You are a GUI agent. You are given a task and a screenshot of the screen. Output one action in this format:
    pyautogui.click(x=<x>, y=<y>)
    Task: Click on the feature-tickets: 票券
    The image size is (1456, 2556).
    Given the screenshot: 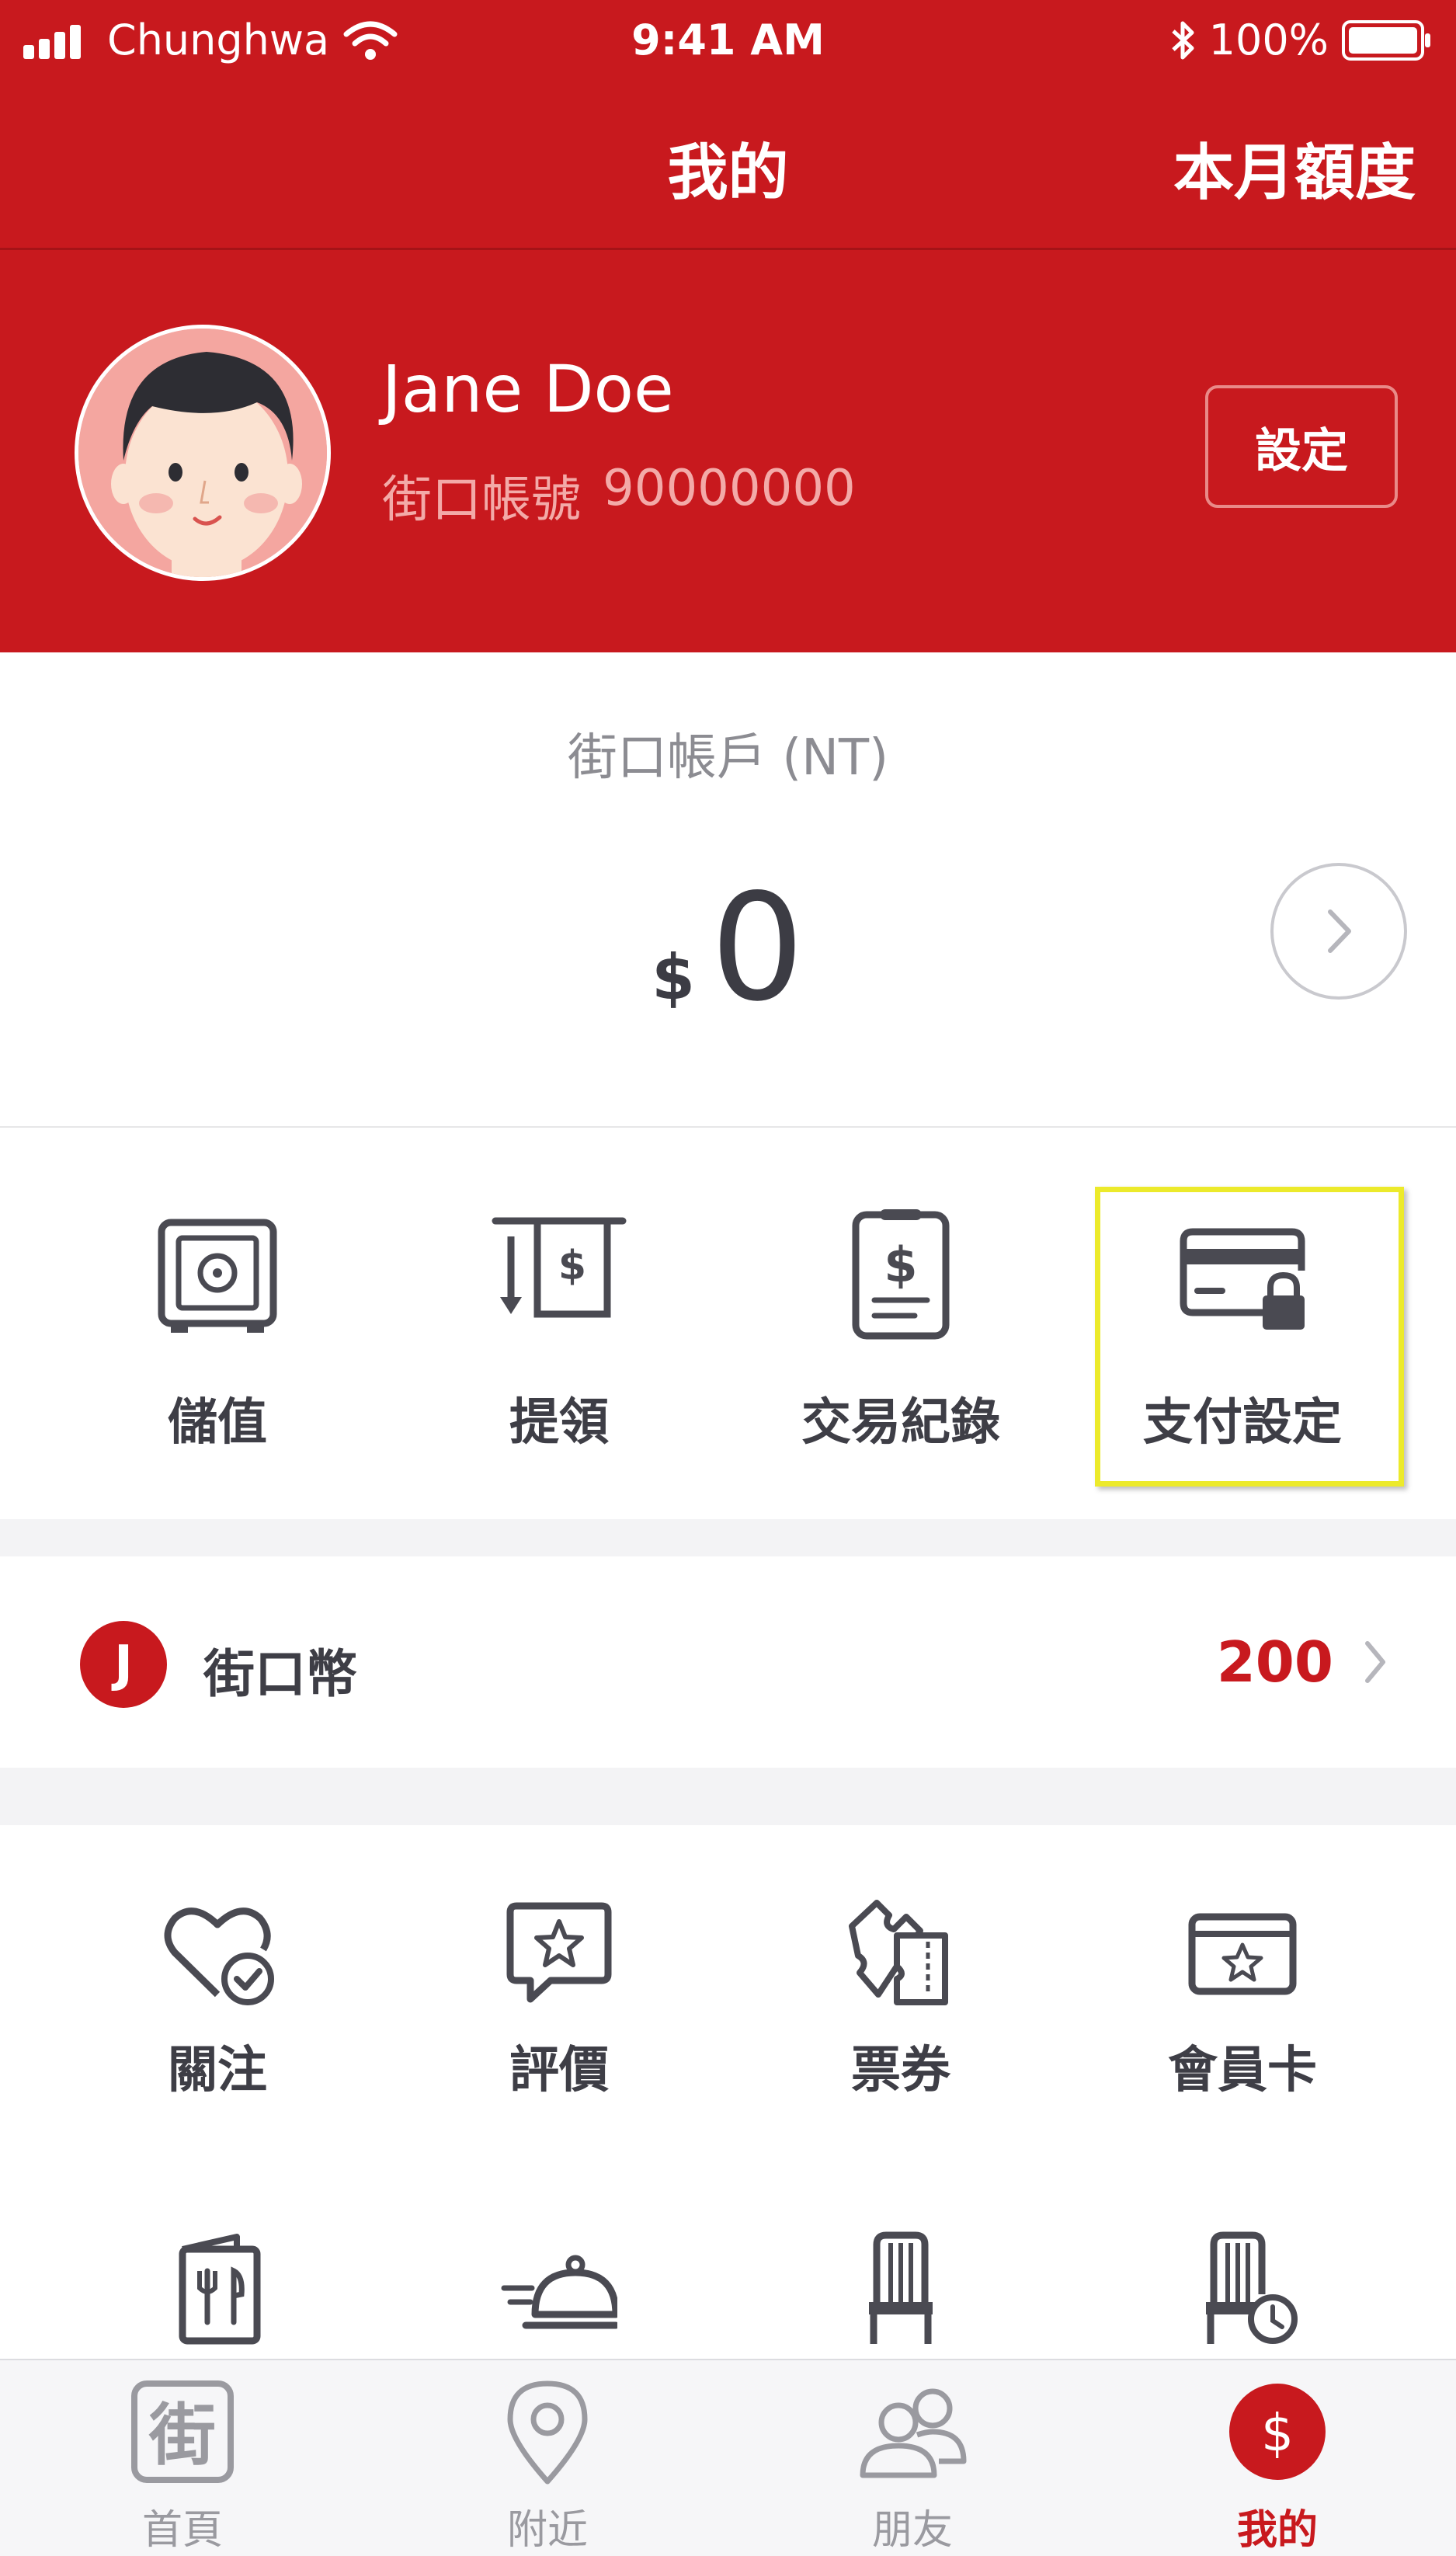 What is the action you would take?
    pyautogui.click(x=901, y=1962)
    